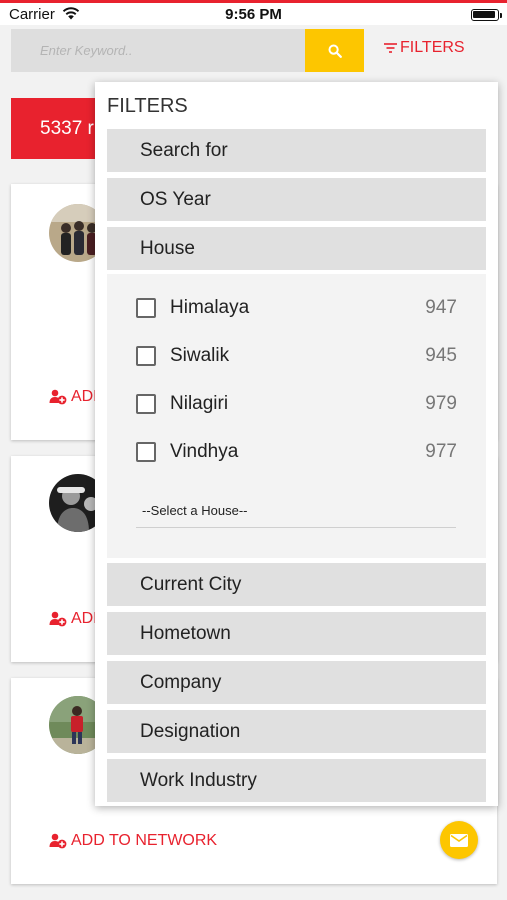  I want to click on house-option-count: 979, so click(441, 403).